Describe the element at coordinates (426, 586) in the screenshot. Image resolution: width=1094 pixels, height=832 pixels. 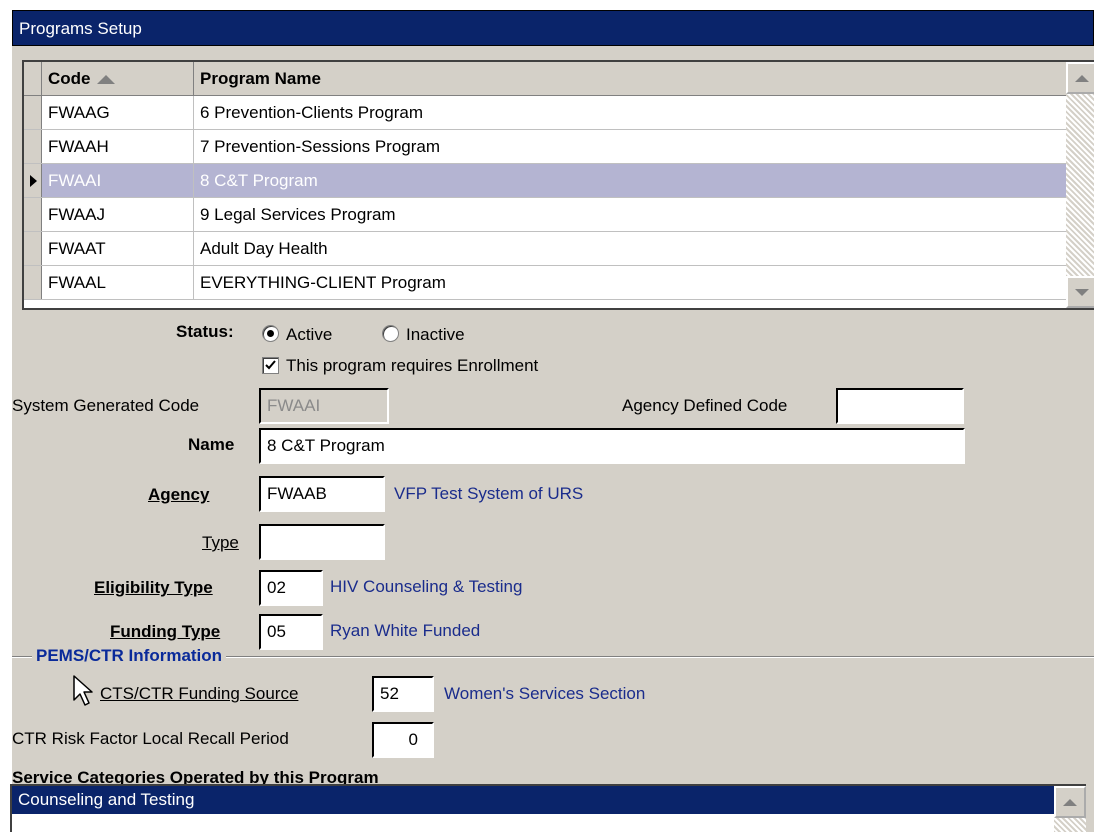
I see `eligibility-type-description: HIV Counseling & Testing` at that location.